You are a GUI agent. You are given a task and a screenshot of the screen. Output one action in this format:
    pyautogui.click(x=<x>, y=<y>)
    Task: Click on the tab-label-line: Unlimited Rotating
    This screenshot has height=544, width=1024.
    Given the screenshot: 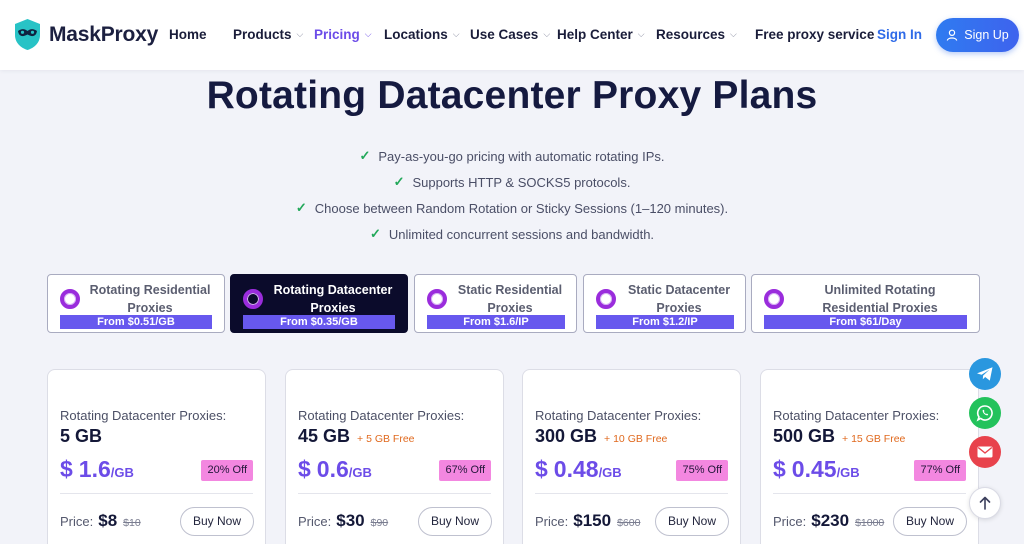 What is the action you would take?
    pyautogui.click(x=880, y=290)
    